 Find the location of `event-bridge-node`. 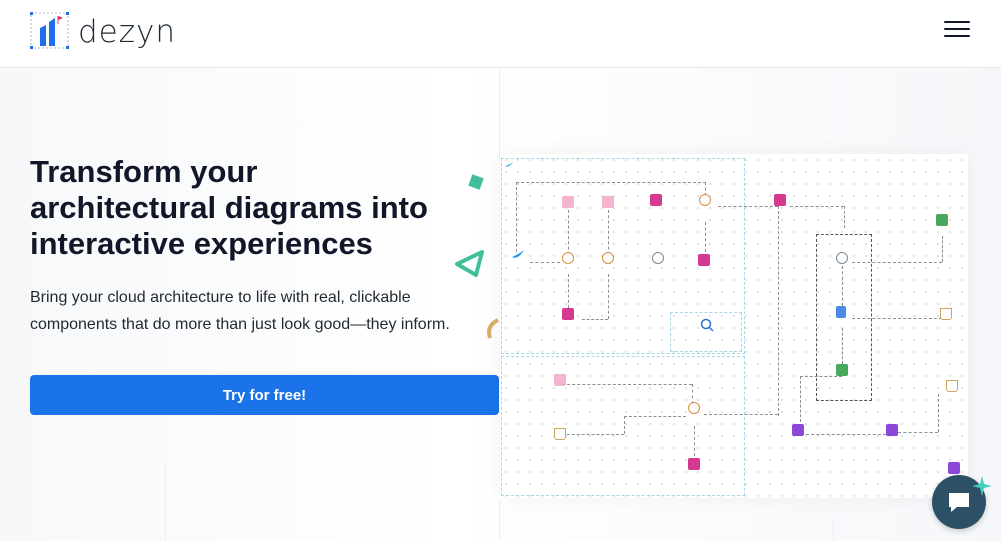

event-bridge-node is located at coordinates (560, 380).